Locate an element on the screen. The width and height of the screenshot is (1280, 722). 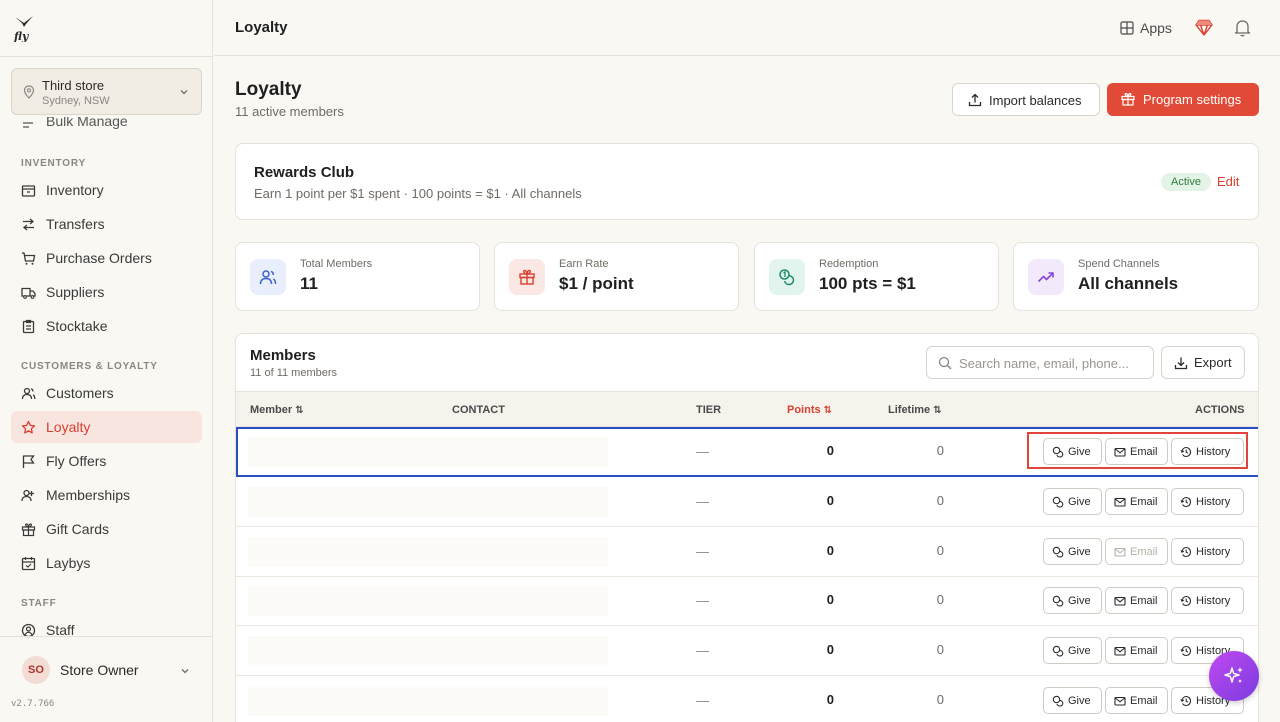
sidebar-item-transfers: Transfers is located at coordinates (106, 224).